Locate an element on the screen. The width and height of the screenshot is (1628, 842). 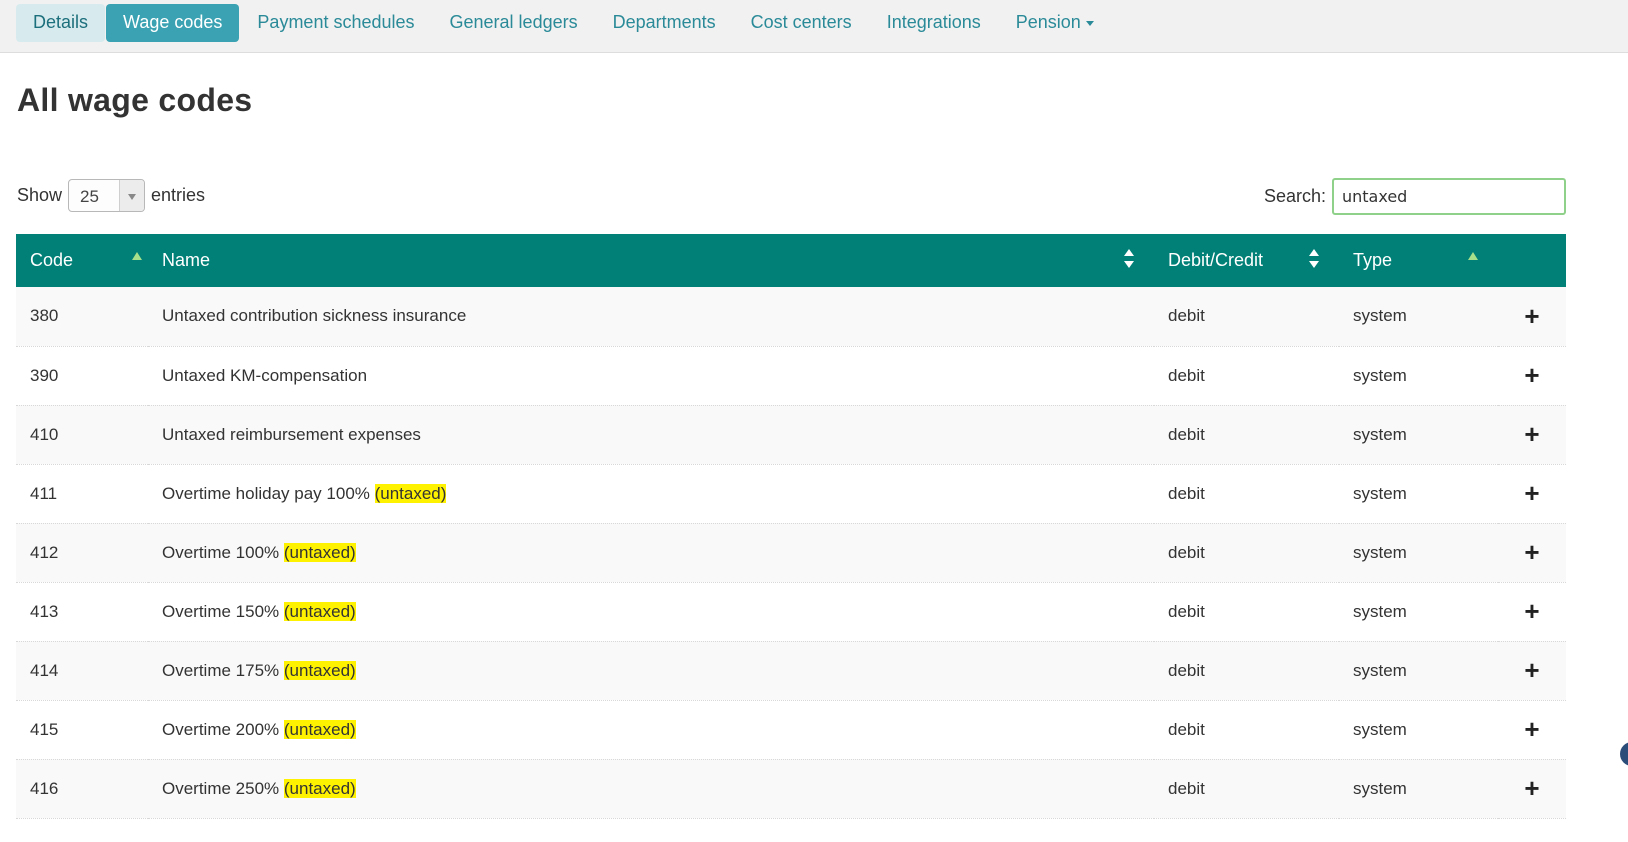
search-label: Search: is located at coordinates (1294, 196).